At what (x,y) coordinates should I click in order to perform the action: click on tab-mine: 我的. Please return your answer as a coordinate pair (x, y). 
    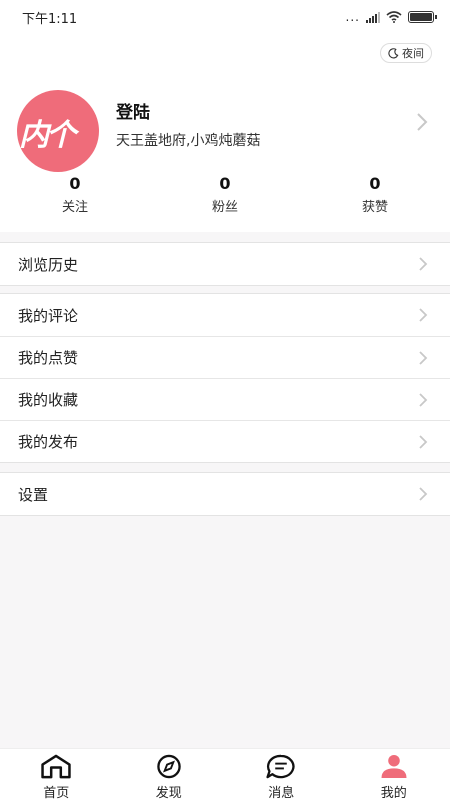
    Looking at the image, I should click on (394, 775).